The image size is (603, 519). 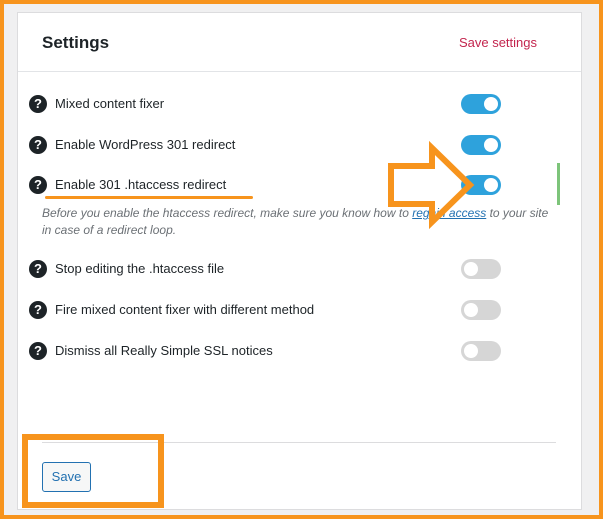 I want to click on panel-title: Settings, so click(x=76, y=42).